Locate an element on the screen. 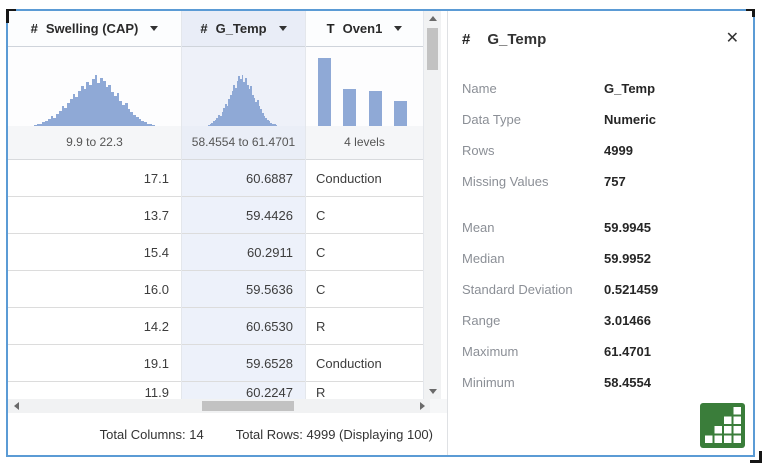  column-label: Oven1 is located at coordinates (362, 28).